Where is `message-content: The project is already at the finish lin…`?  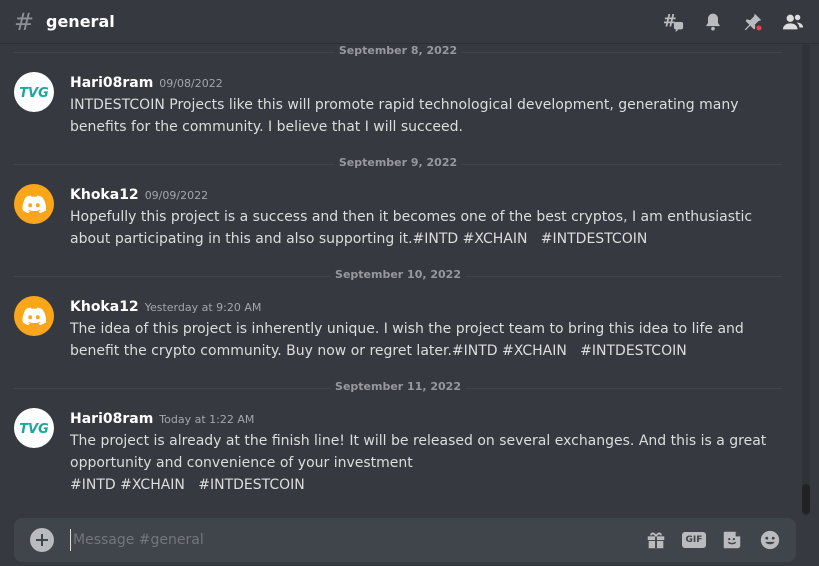 message-content: The project is already at the finish lin… is located at coordinates (418, 463).